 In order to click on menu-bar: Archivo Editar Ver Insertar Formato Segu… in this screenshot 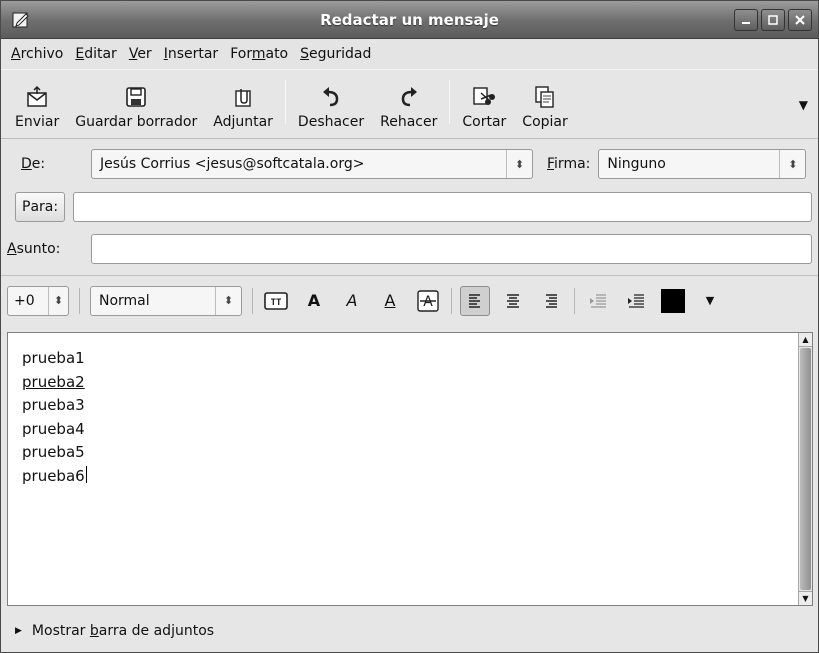, I will do `click(409, 54)`.